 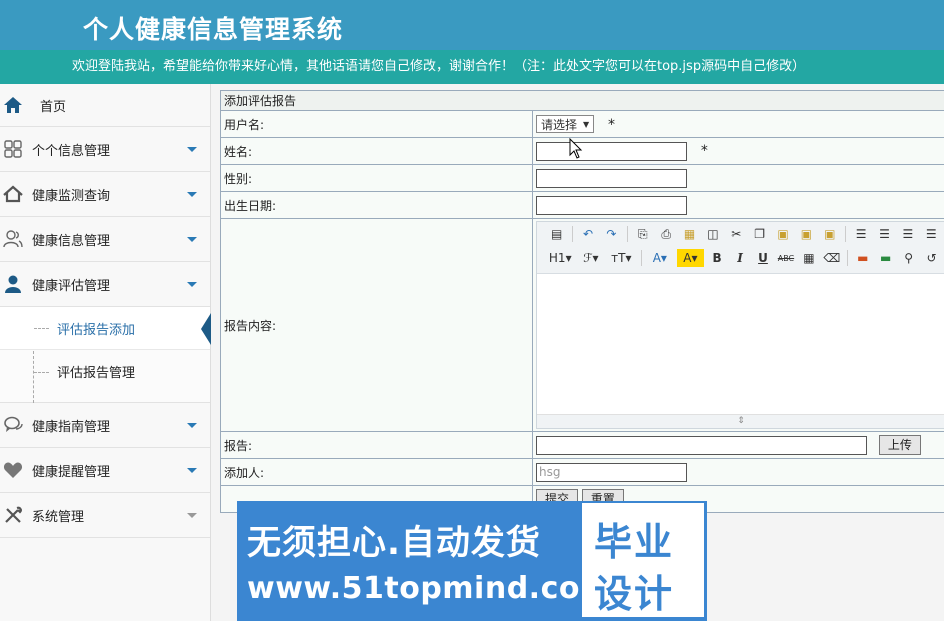 I want to click on sidebar-item-health-assessment: 健康评估管理, so click(x=105, y=284).